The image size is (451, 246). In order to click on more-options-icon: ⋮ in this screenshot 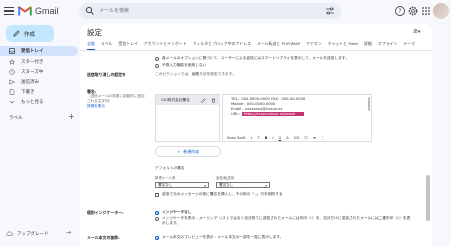, I will do `click(323, 138)`.